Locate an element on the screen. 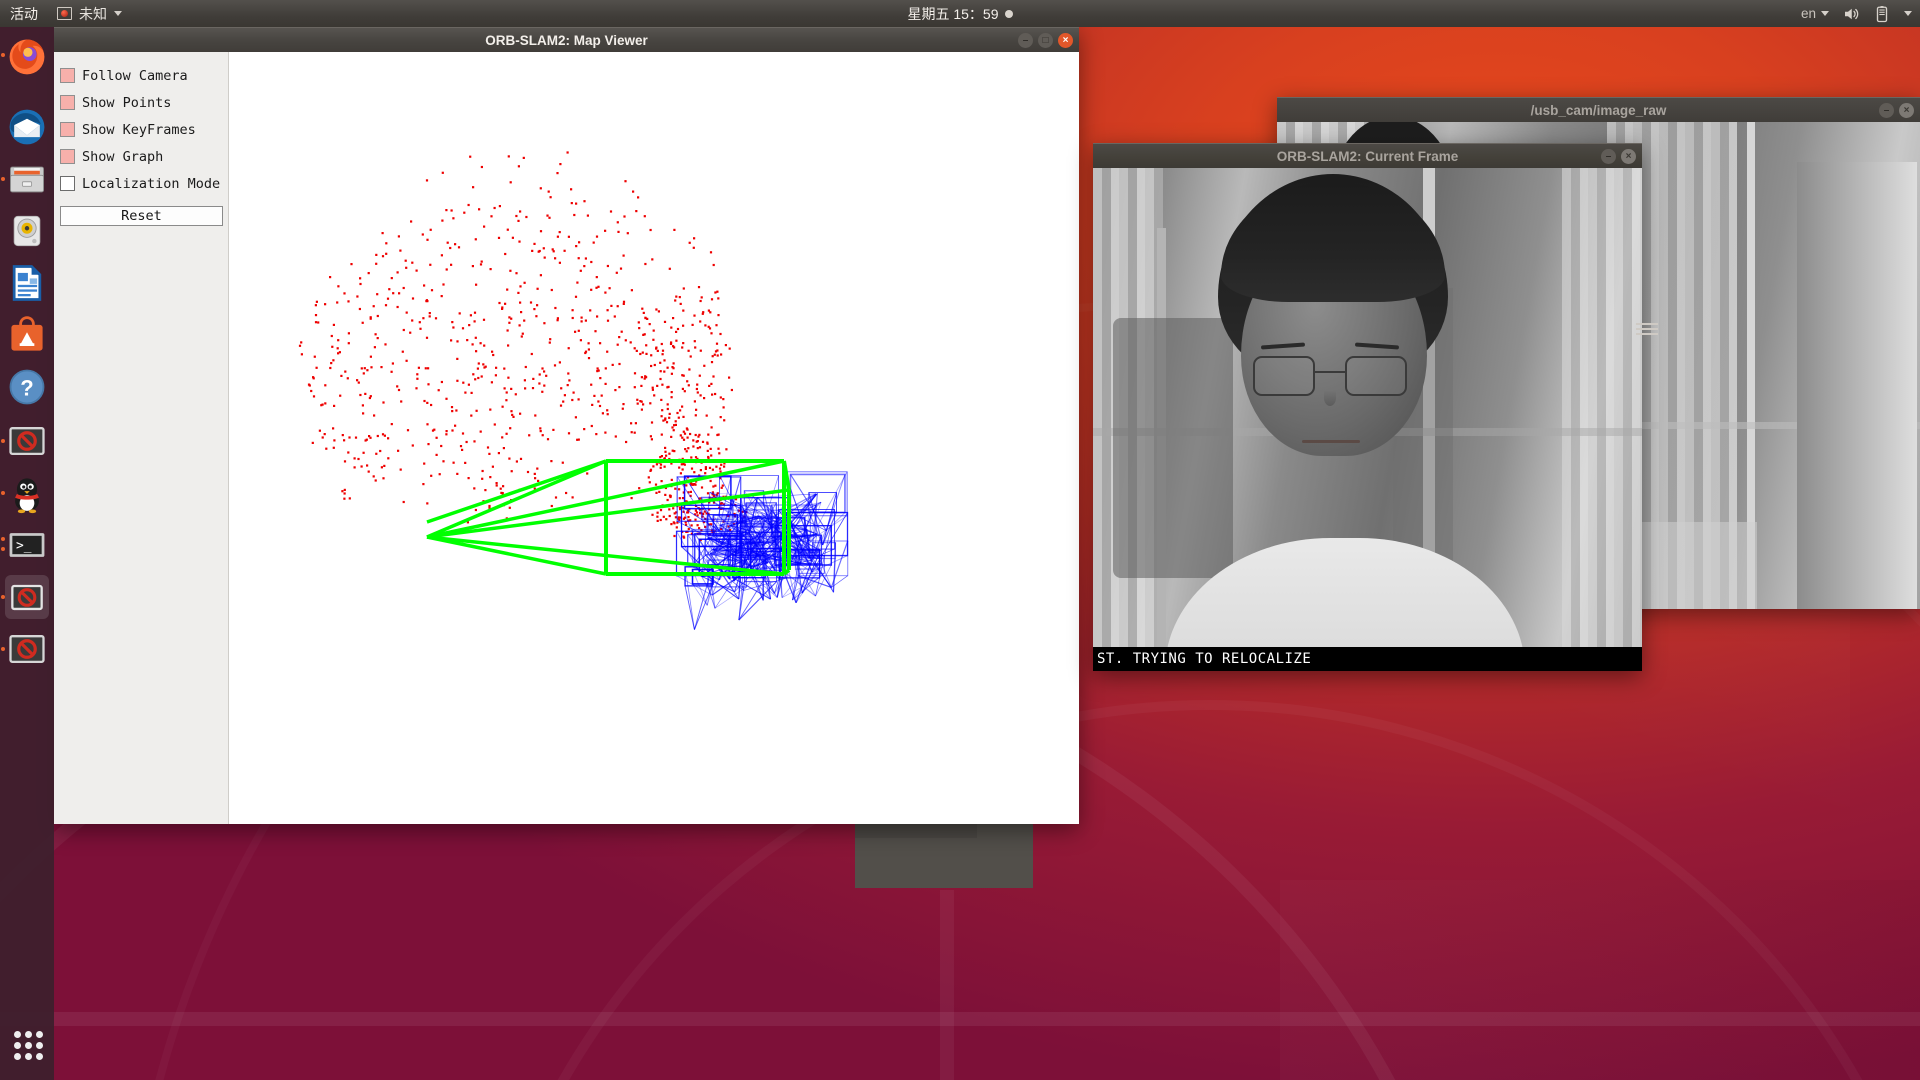 The height and width of the screenshot is (1080, 1920). checkbox-show-points: Show Points is located at coordinates (141, 102).